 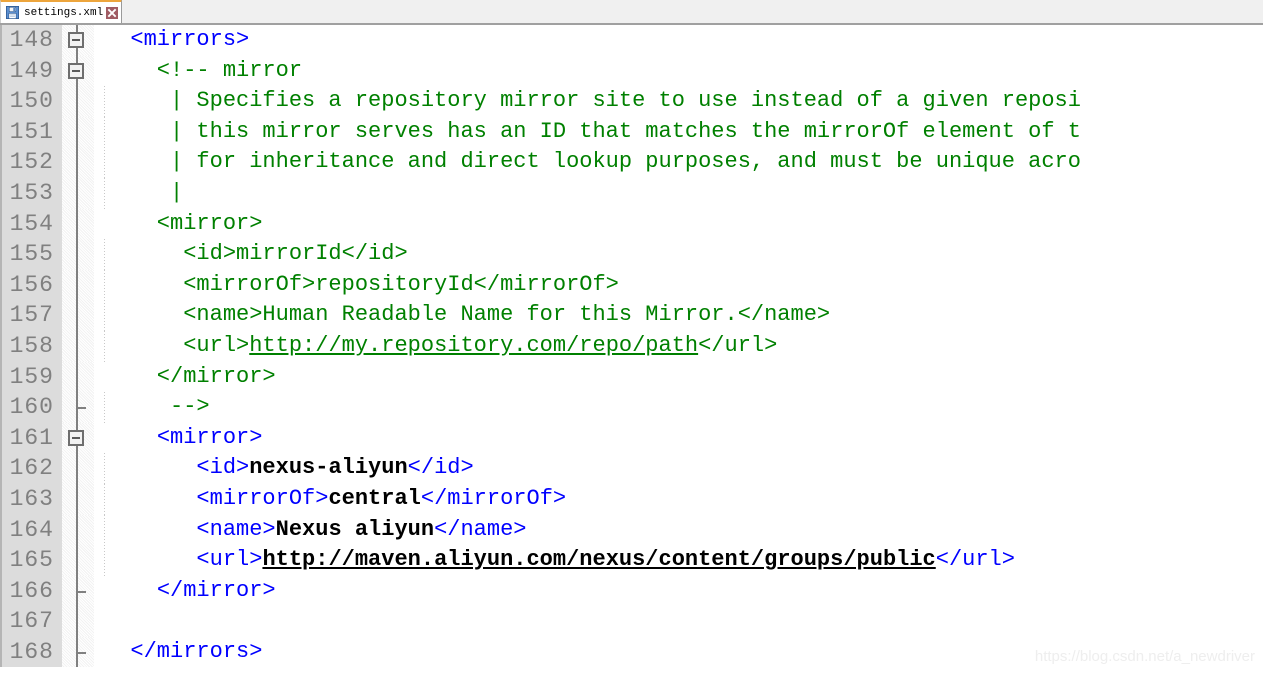 I want to click on code-text: <id>nexus-aliyun</id>, so click(x=678, y=468).